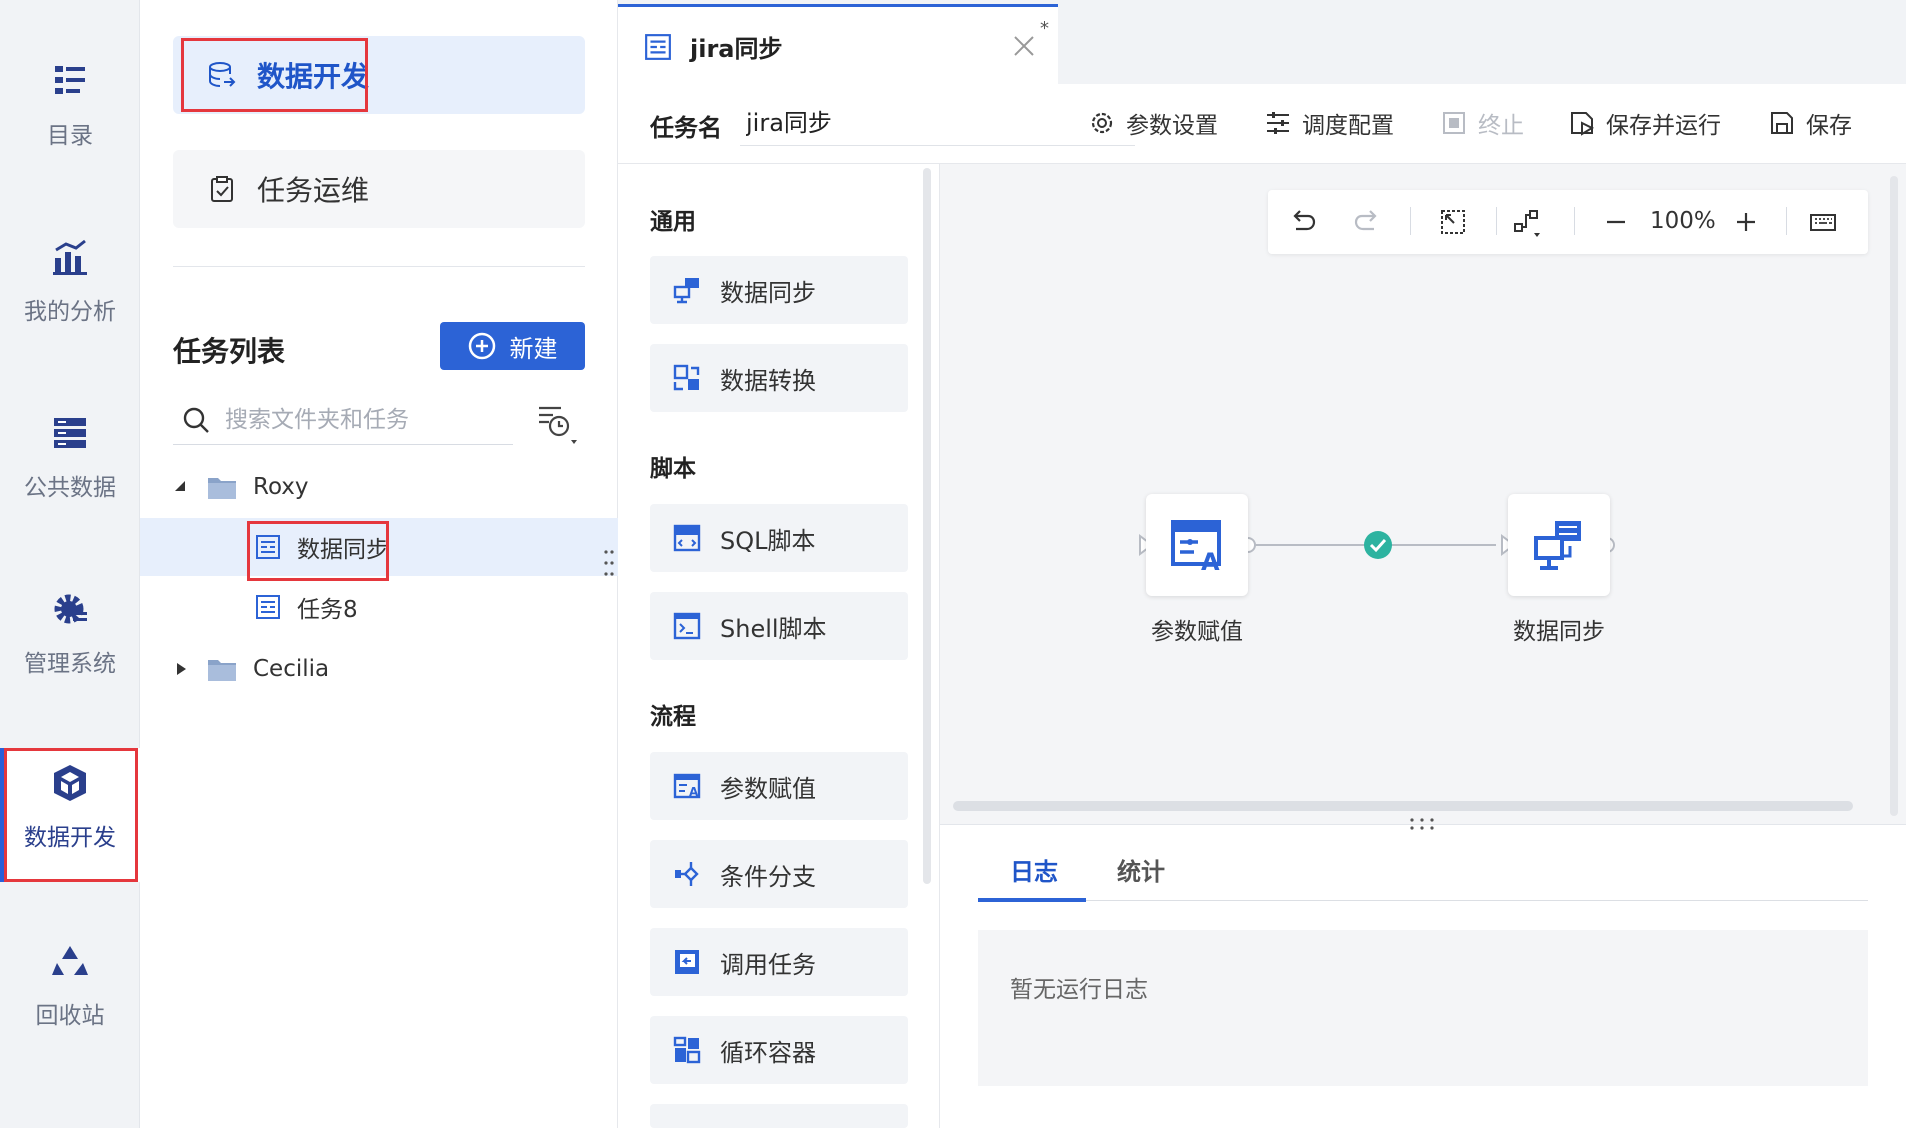 This screenshot has width=1906, height=1128. I want to click on palette-item-label: 数据转换, so click(768, 380).